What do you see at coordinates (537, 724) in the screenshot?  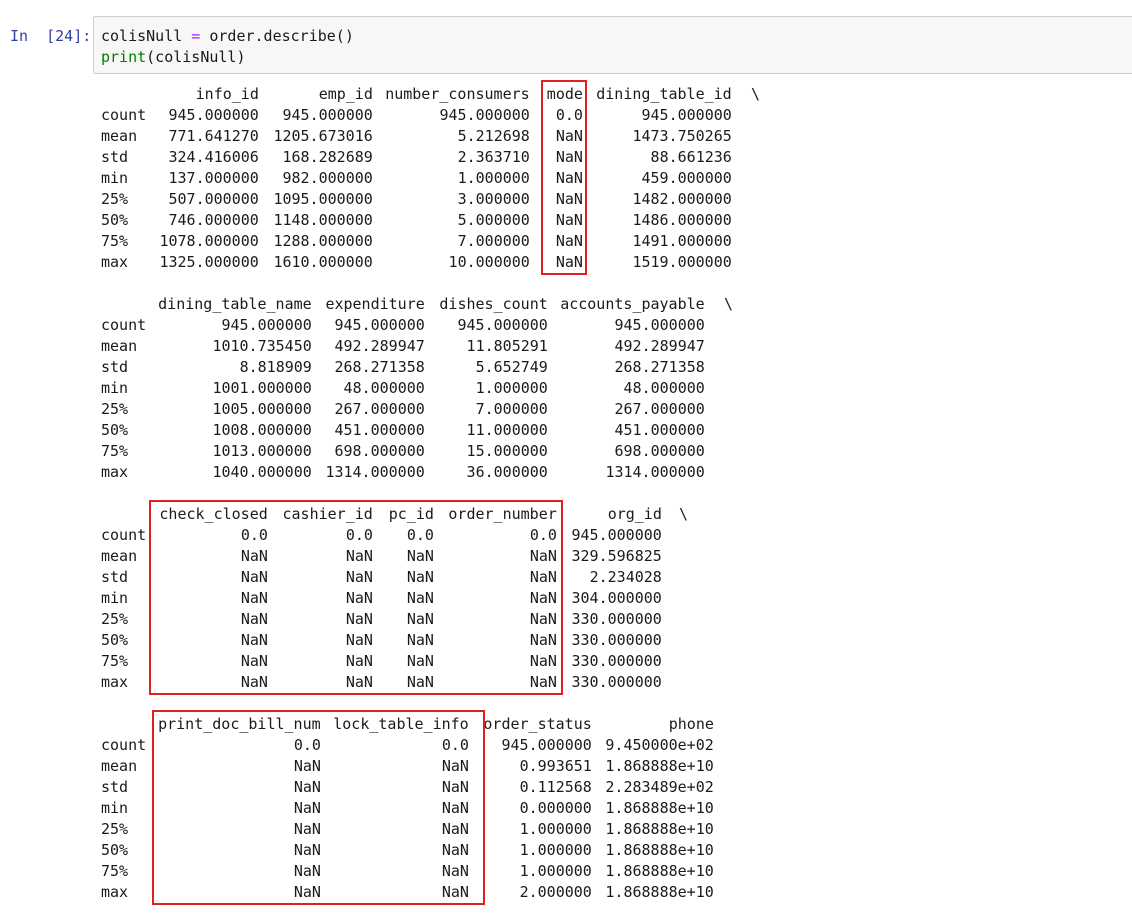 I see `column-header: order_status` at bounding box center [537, 724].